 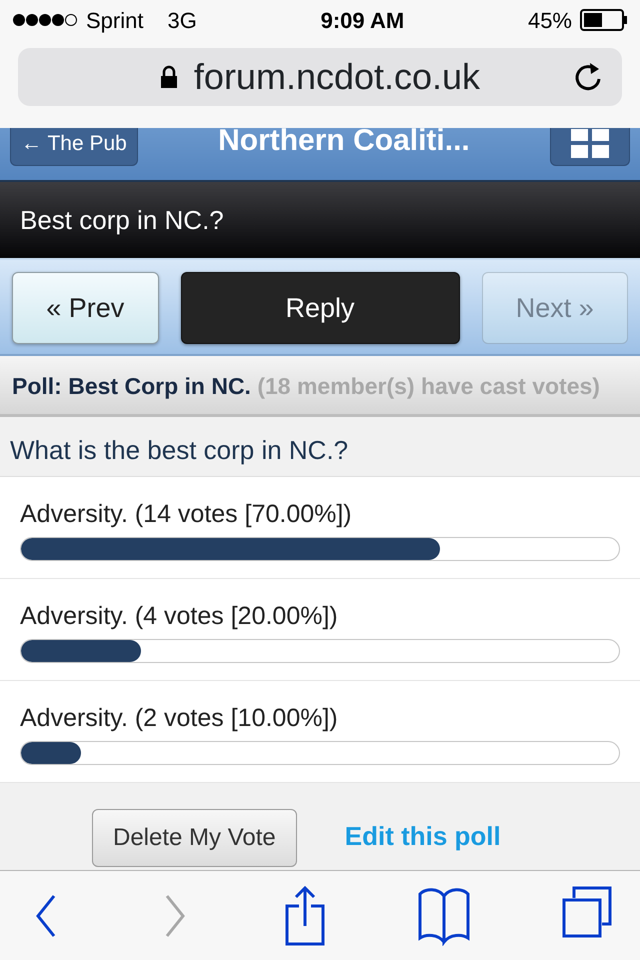 What do you see at coordinates (169, 77) in the screenshot?
I see `lock-icon` at bounding box center [169, 77].